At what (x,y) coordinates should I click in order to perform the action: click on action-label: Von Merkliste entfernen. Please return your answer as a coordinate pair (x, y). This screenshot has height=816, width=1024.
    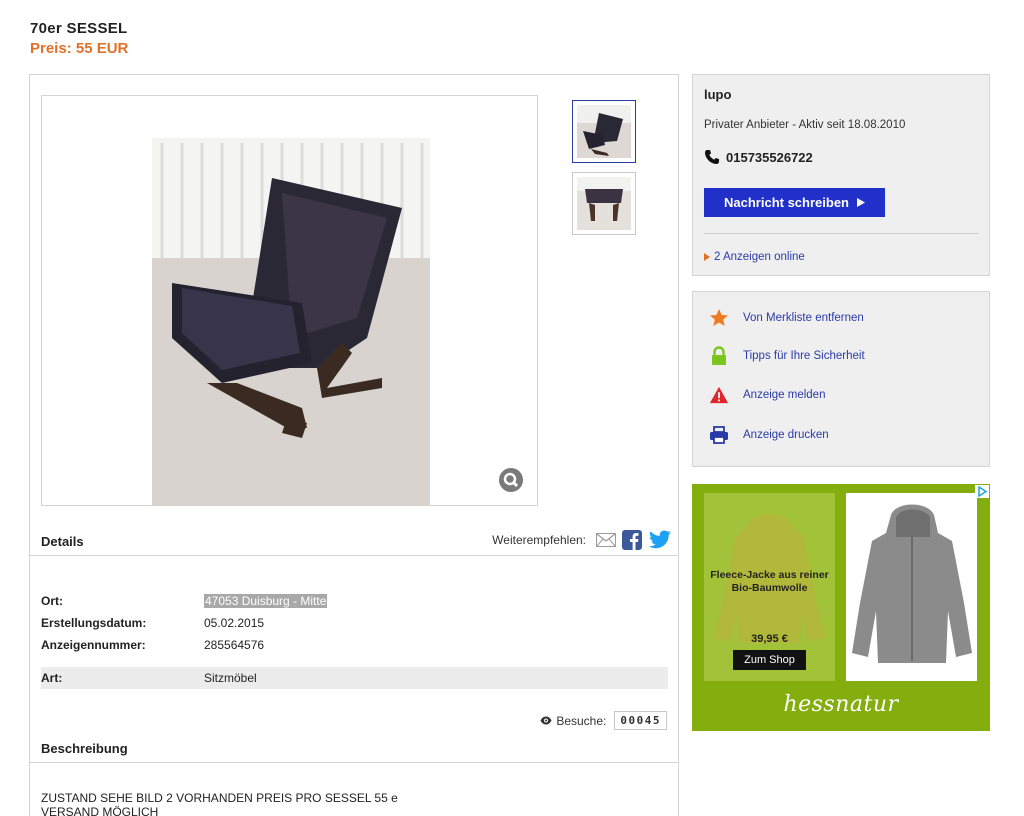
    Looking at the image, I should click on (803, 318).